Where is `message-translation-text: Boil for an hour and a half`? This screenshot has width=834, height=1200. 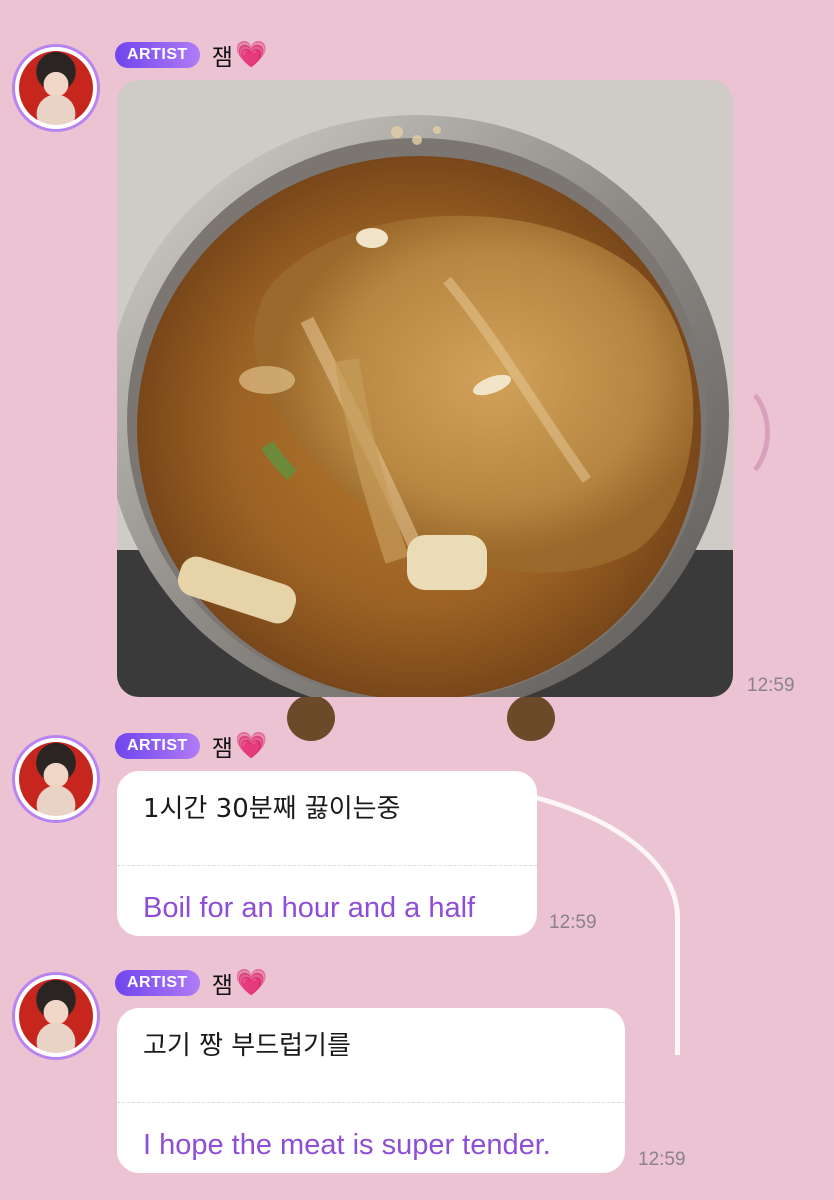
message-translation-text: Boil for an hour and a half is located at coordinates (309, 908).